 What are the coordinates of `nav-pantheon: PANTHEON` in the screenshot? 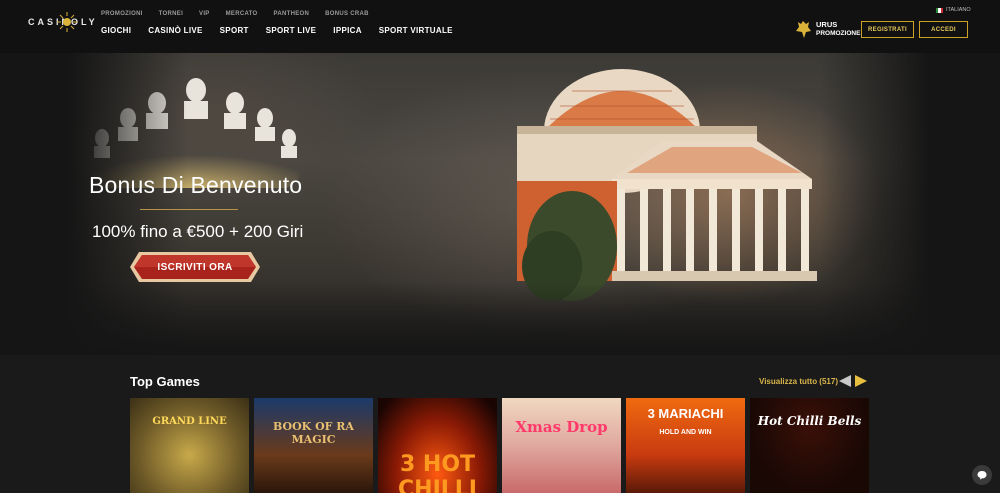 It's located at (292, 14).